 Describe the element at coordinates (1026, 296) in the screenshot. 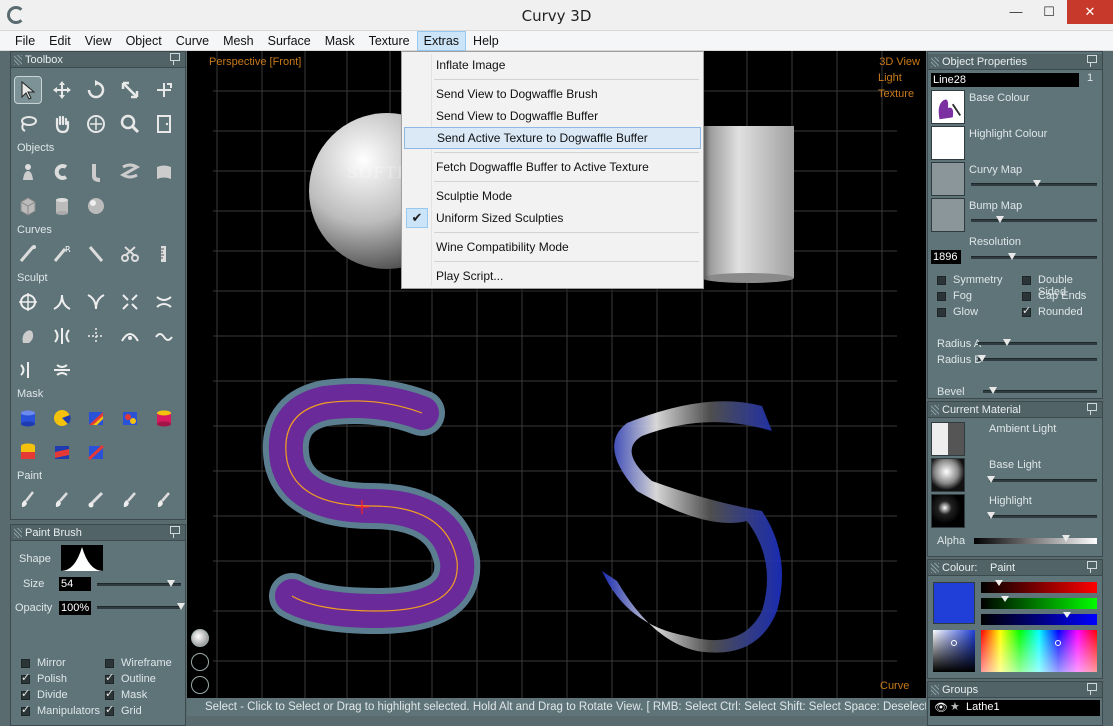

I see `cap-ends-checkbox` at that location.